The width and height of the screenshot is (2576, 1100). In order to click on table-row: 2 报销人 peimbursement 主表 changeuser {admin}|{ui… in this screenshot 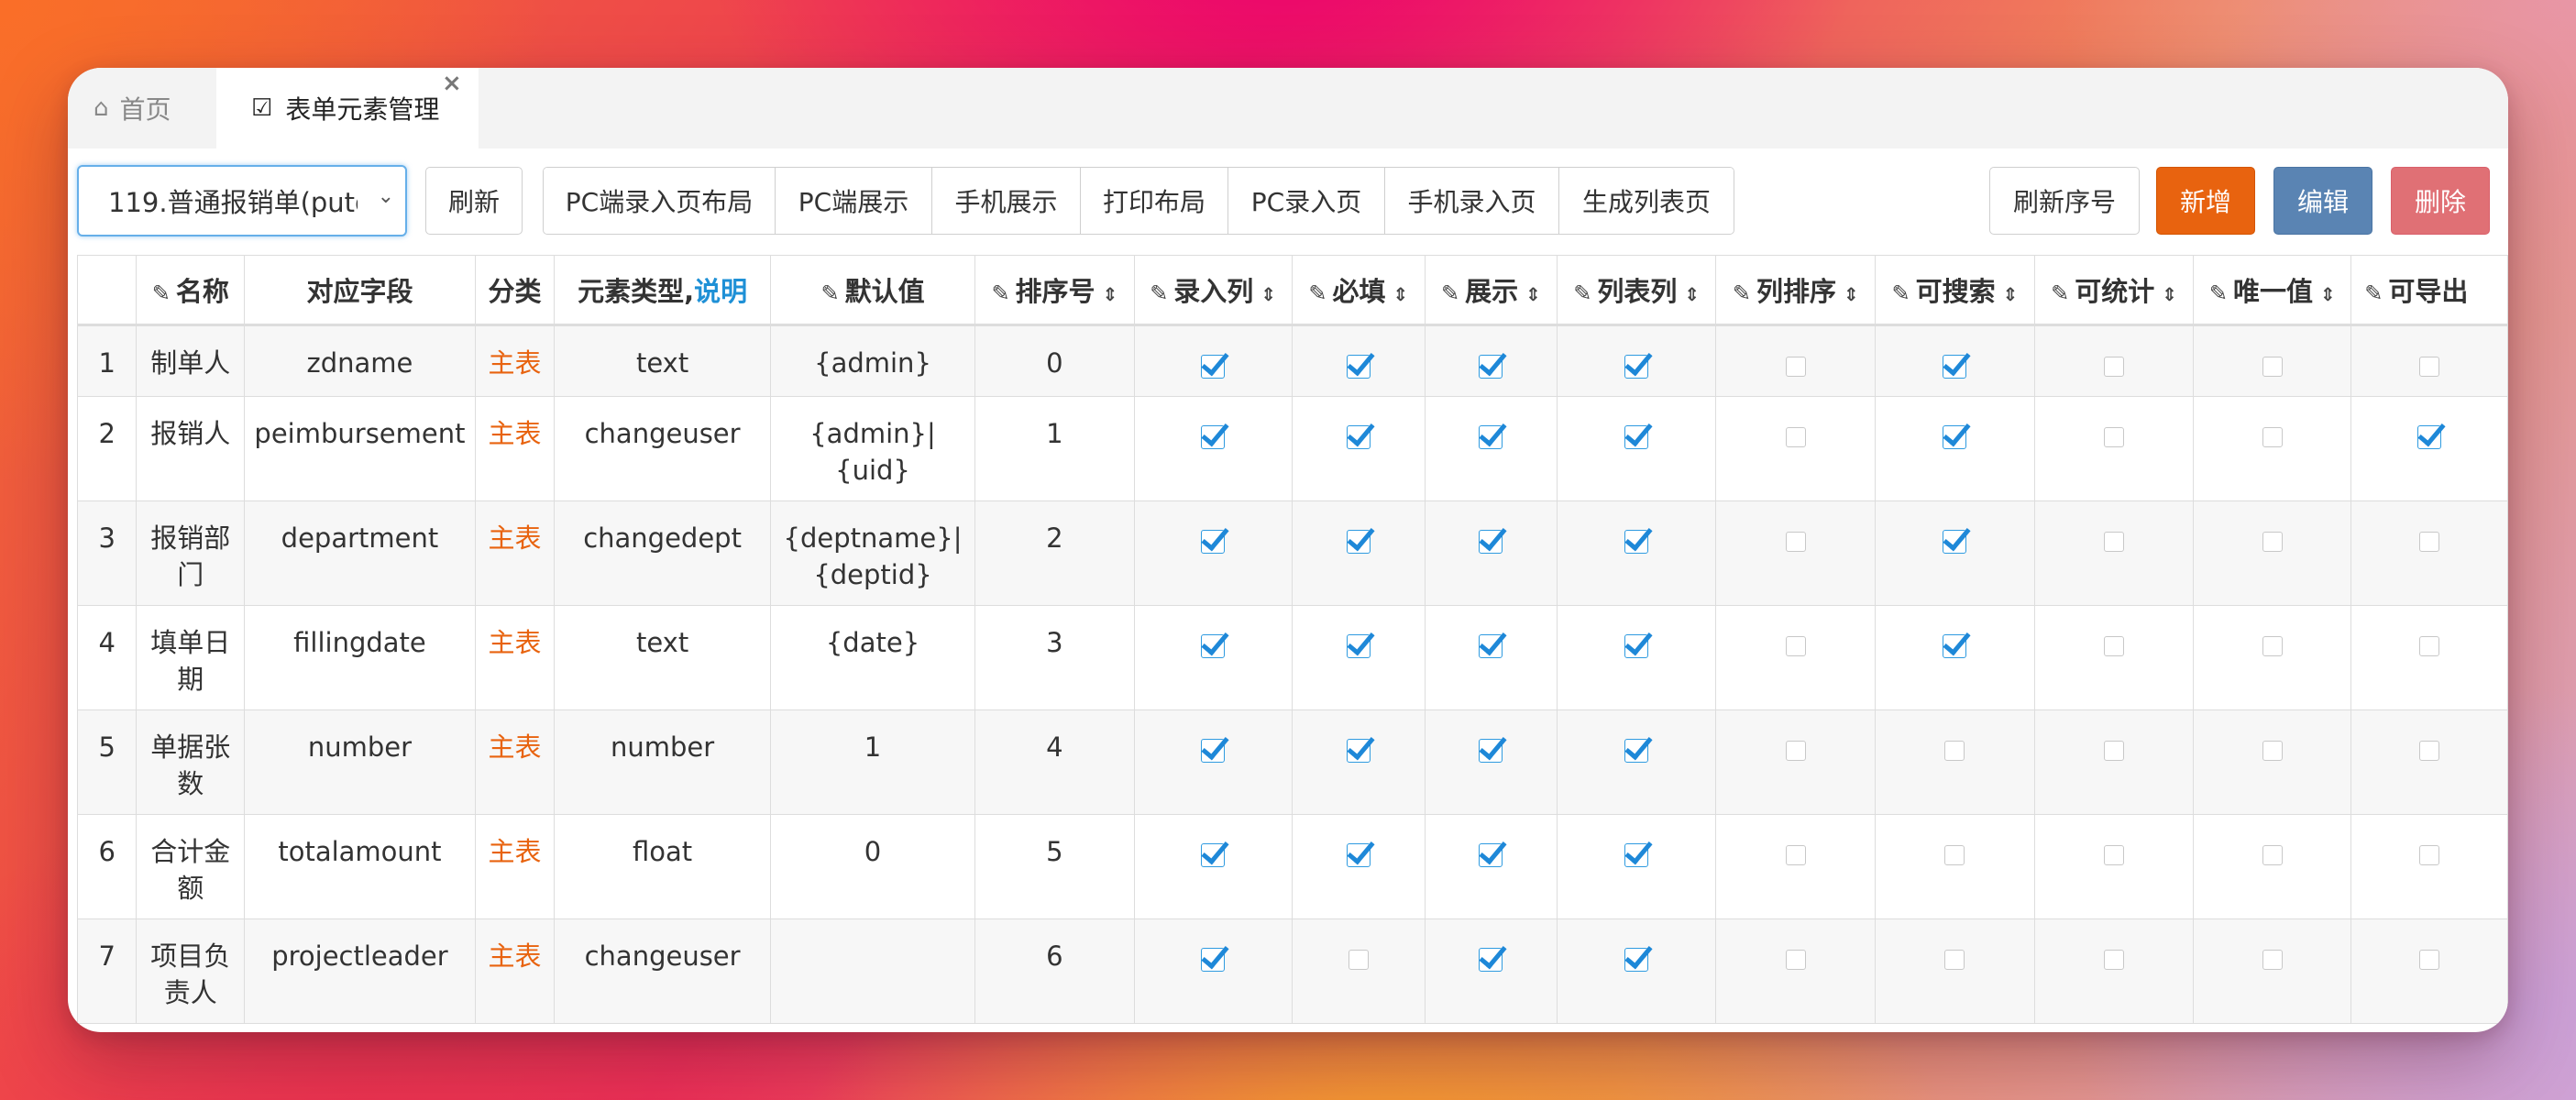, I will do `click(1292, 448)`.